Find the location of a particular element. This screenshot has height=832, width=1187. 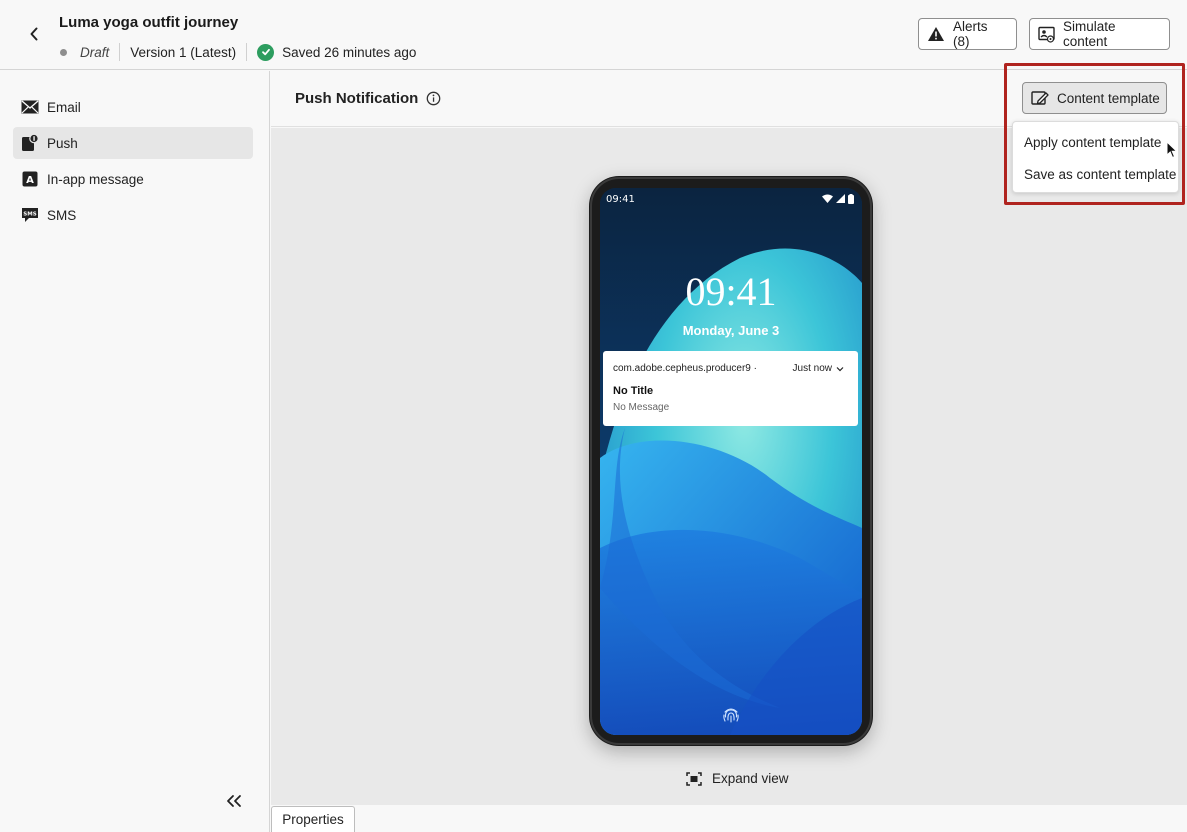

notification-time: Just now is located at coordinates (818, 368).